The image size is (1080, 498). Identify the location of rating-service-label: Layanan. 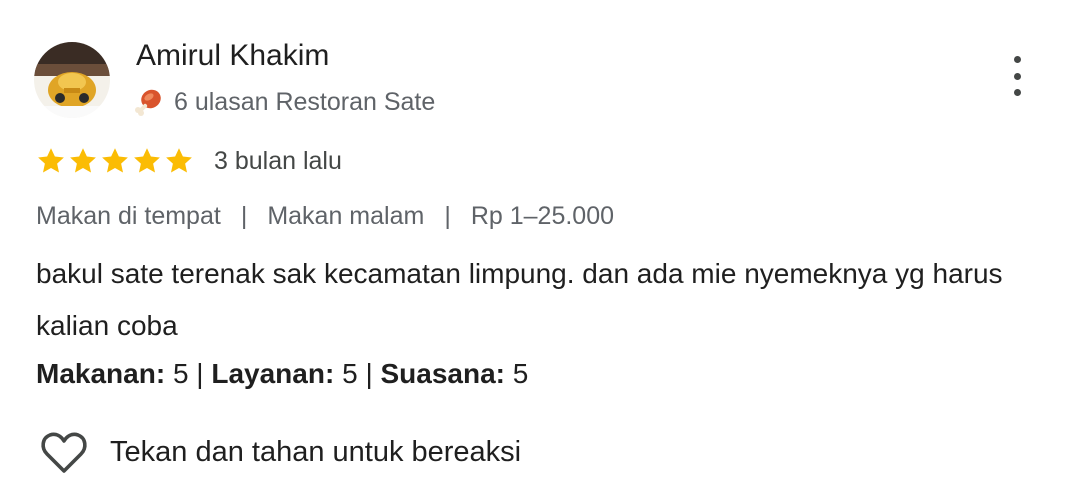
(268, 373).